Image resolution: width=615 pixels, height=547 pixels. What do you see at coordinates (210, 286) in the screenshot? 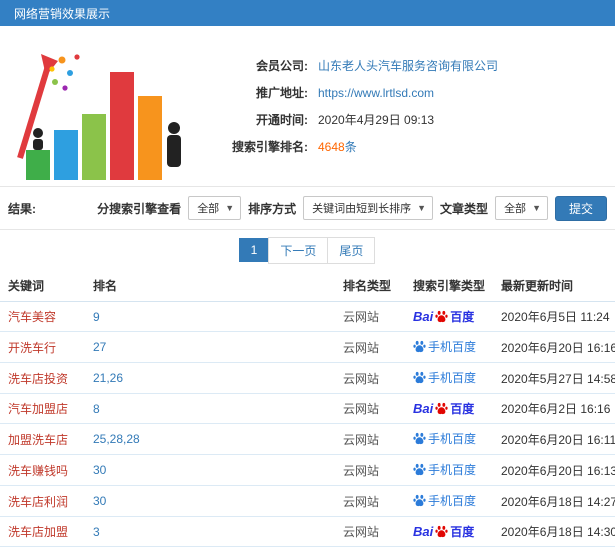
I see `column-header-rank: 排名` at bounding box center [210, 286].